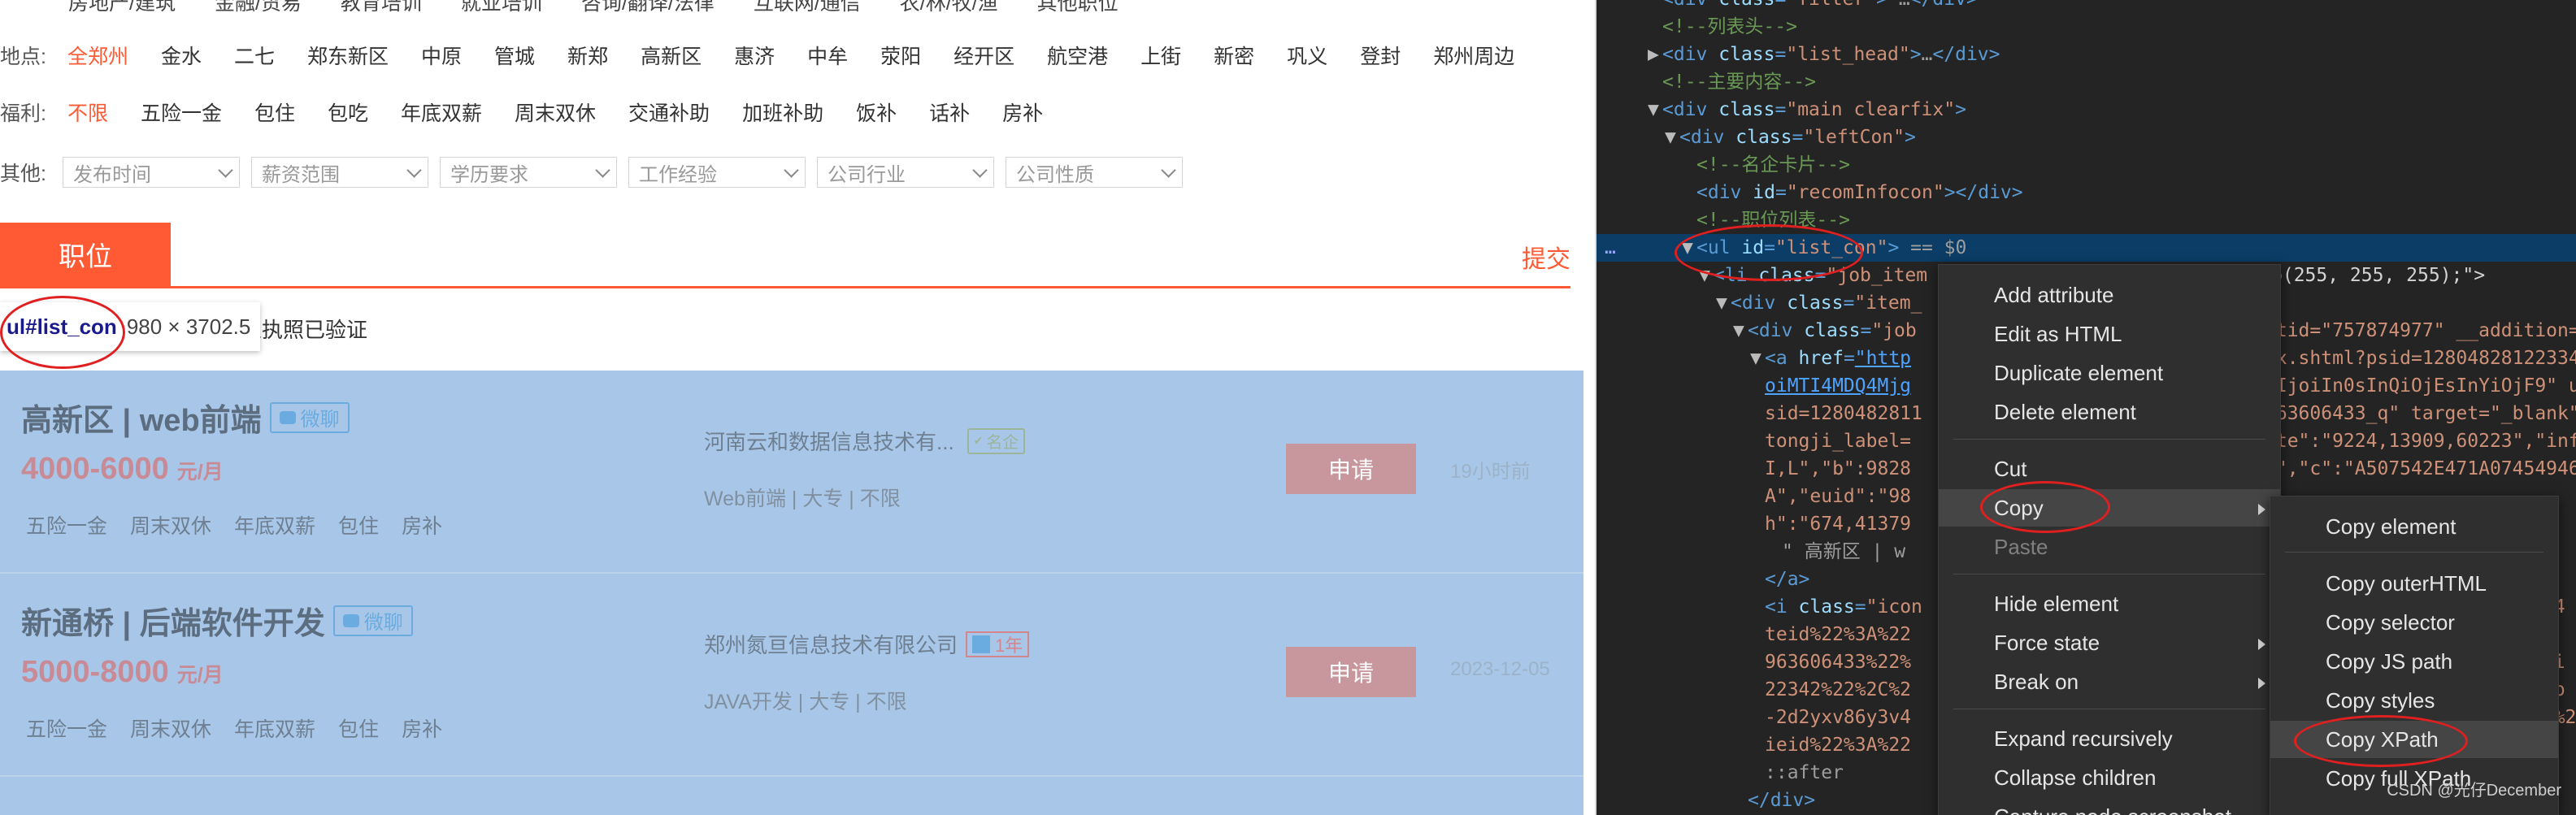 This screenshot has width=2576, height=815. Describe the element at coordinates (2109, 295) in the screenshot. I see `menu-add-attribute: Add attribute` at that location.